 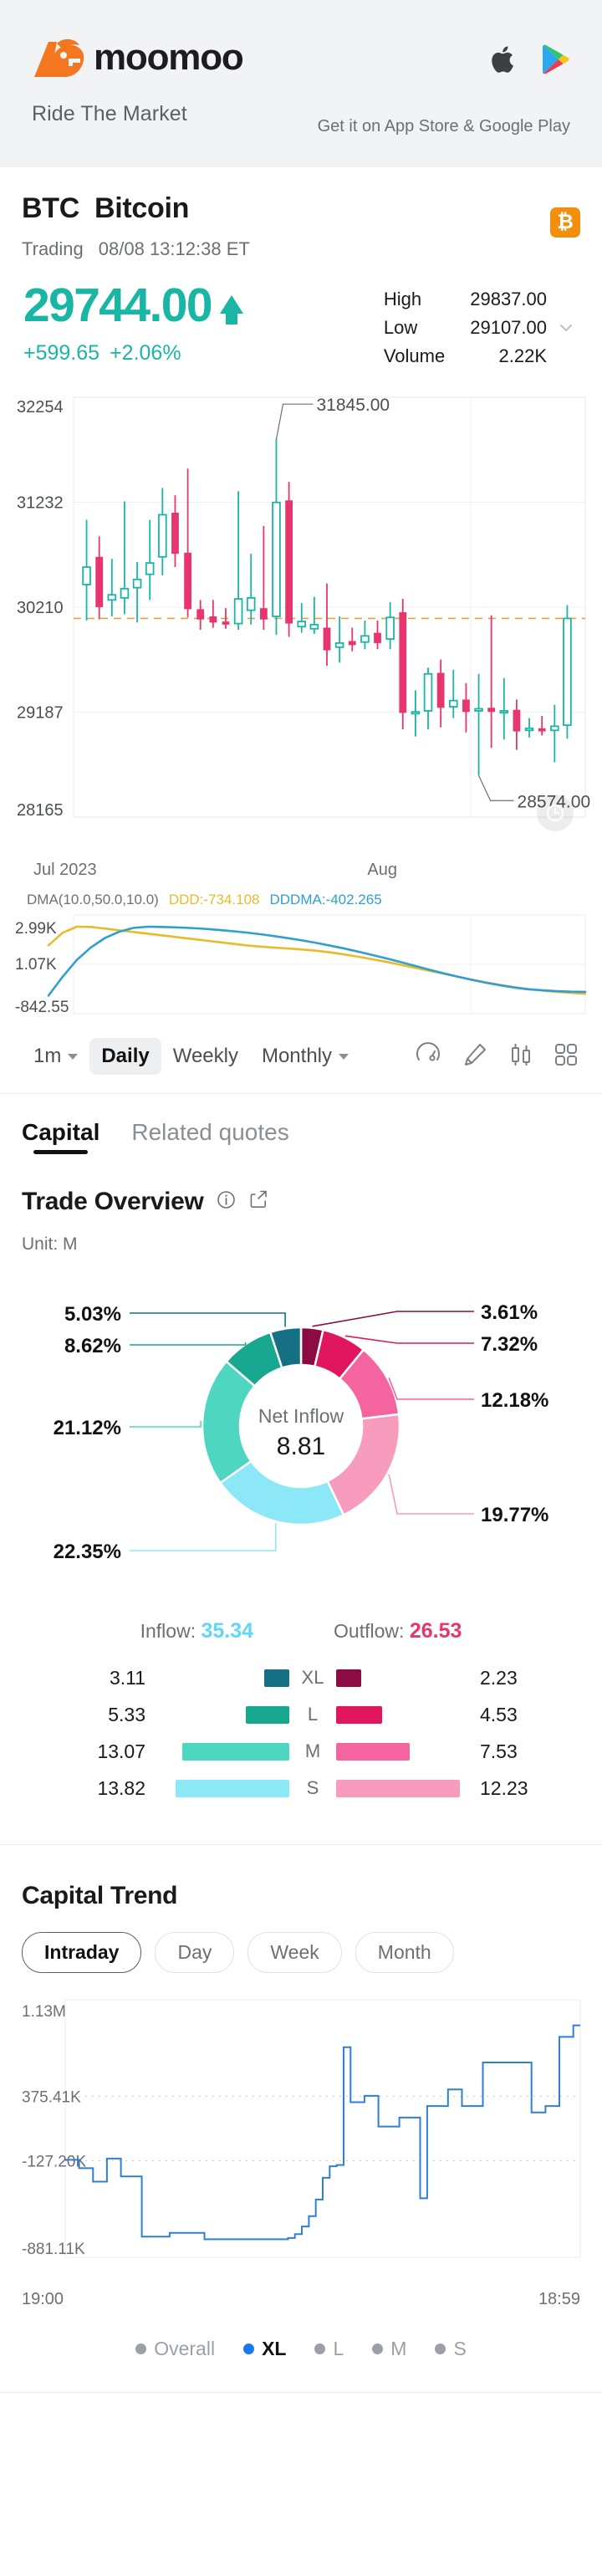 What do you see at coordinates (326, 899) in the screenshot?
I see `dma-dddma-value: DDDMA:-402.265` at bounding box center [326, 899].